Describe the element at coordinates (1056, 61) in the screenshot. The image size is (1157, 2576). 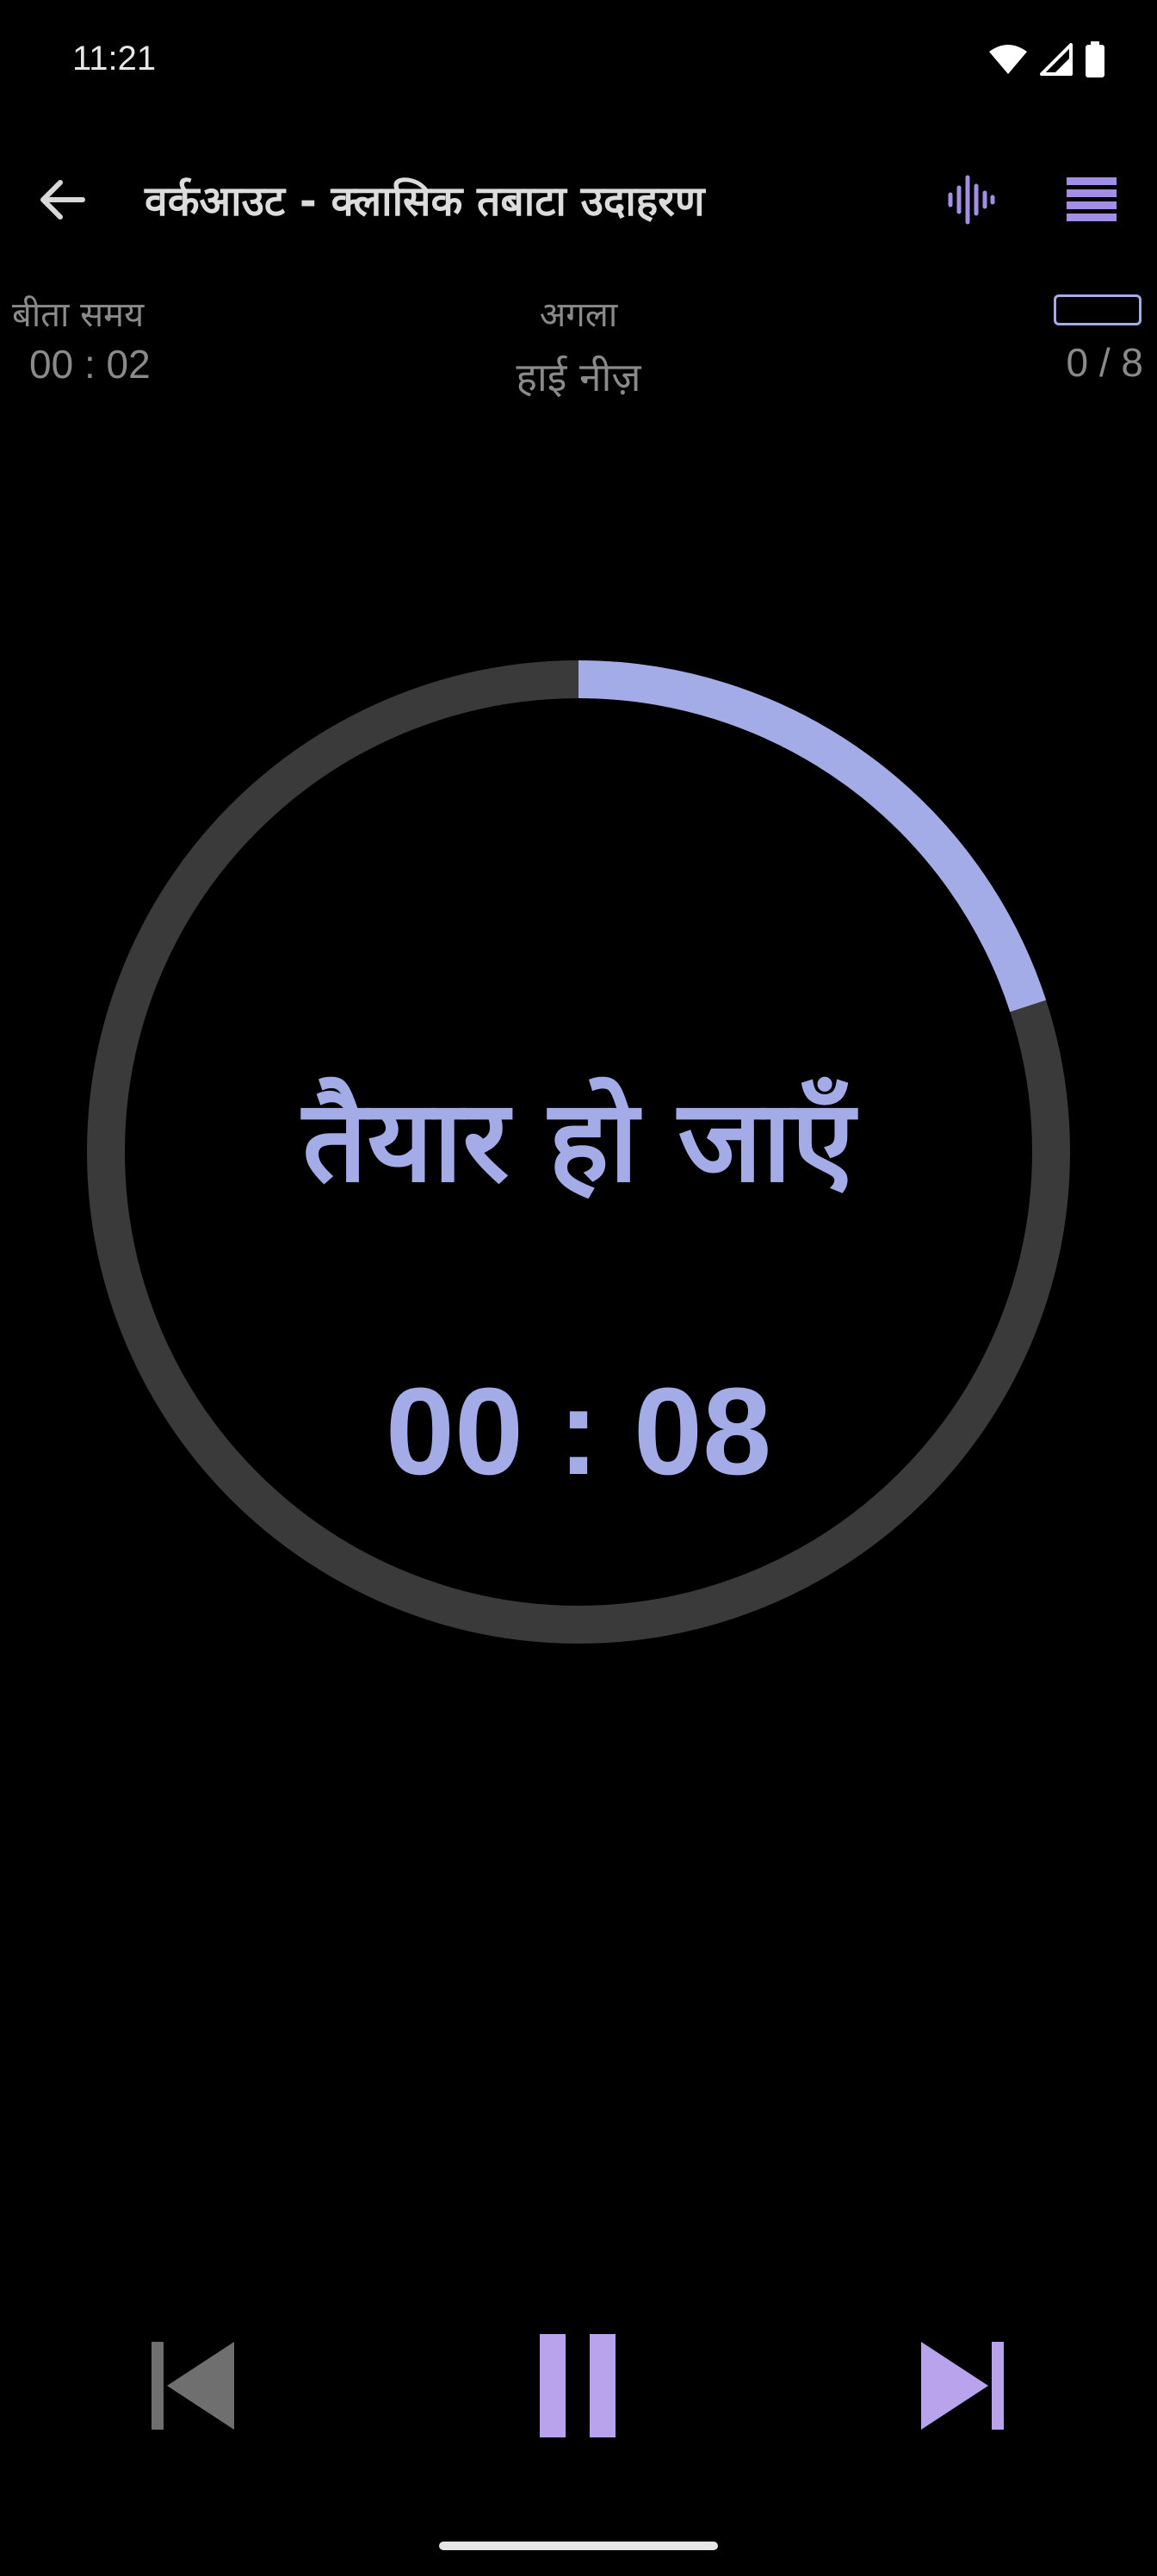
I see `cellular-signal-icon` at that location.